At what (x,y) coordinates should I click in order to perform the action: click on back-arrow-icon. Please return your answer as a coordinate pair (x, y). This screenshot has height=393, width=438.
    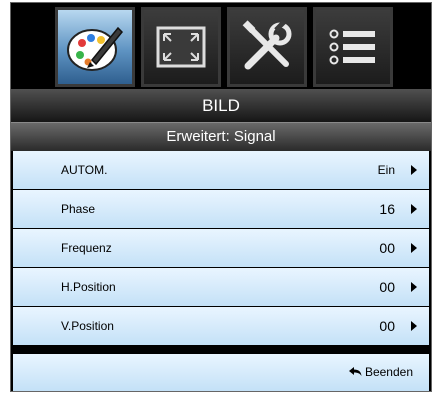
    Looking at the image, I should click on (355, 371).